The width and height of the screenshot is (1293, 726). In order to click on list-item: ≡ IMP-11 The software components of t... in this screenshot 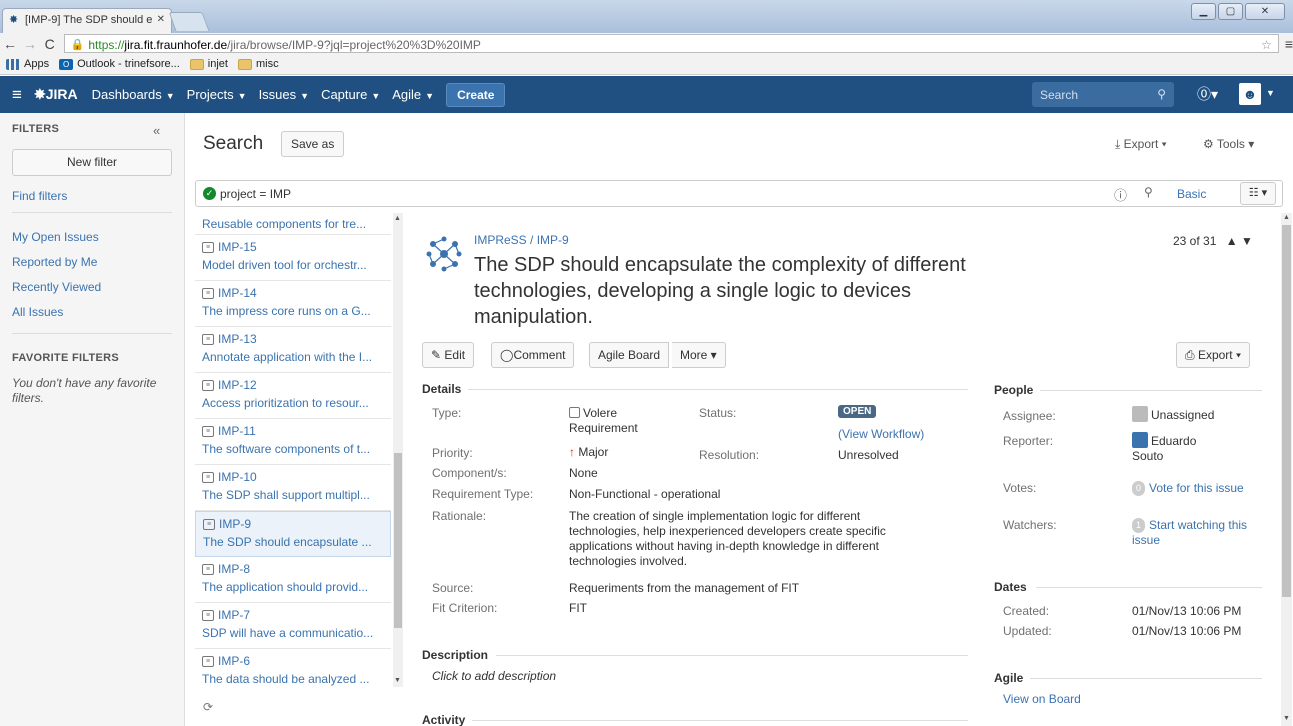, I will do `click(293, 442)`.